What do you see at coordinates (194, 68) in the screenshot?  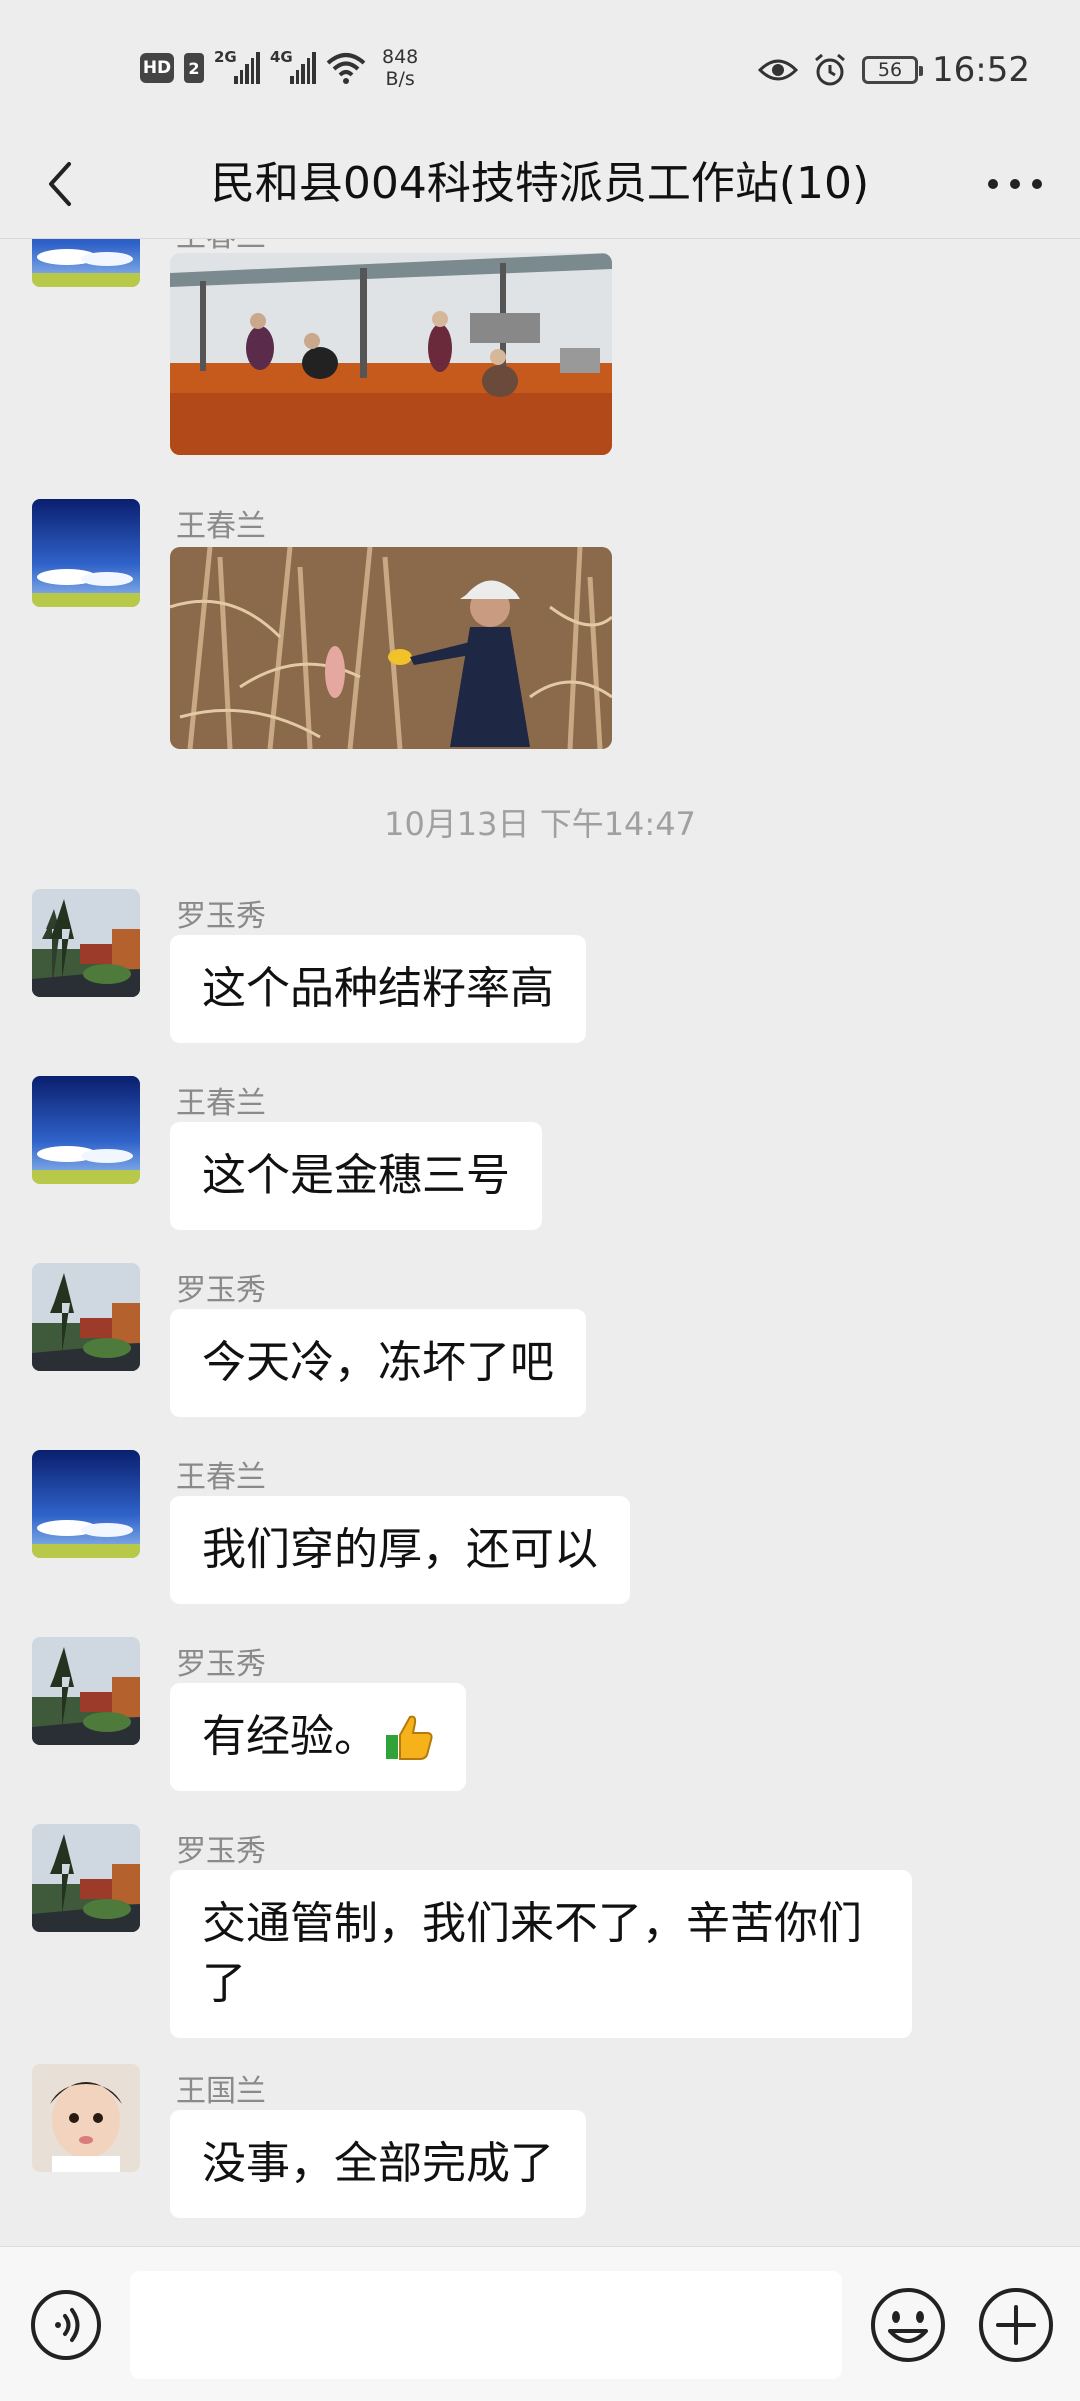 I see `sim-badge: 2` at bounding box center [194, 68].